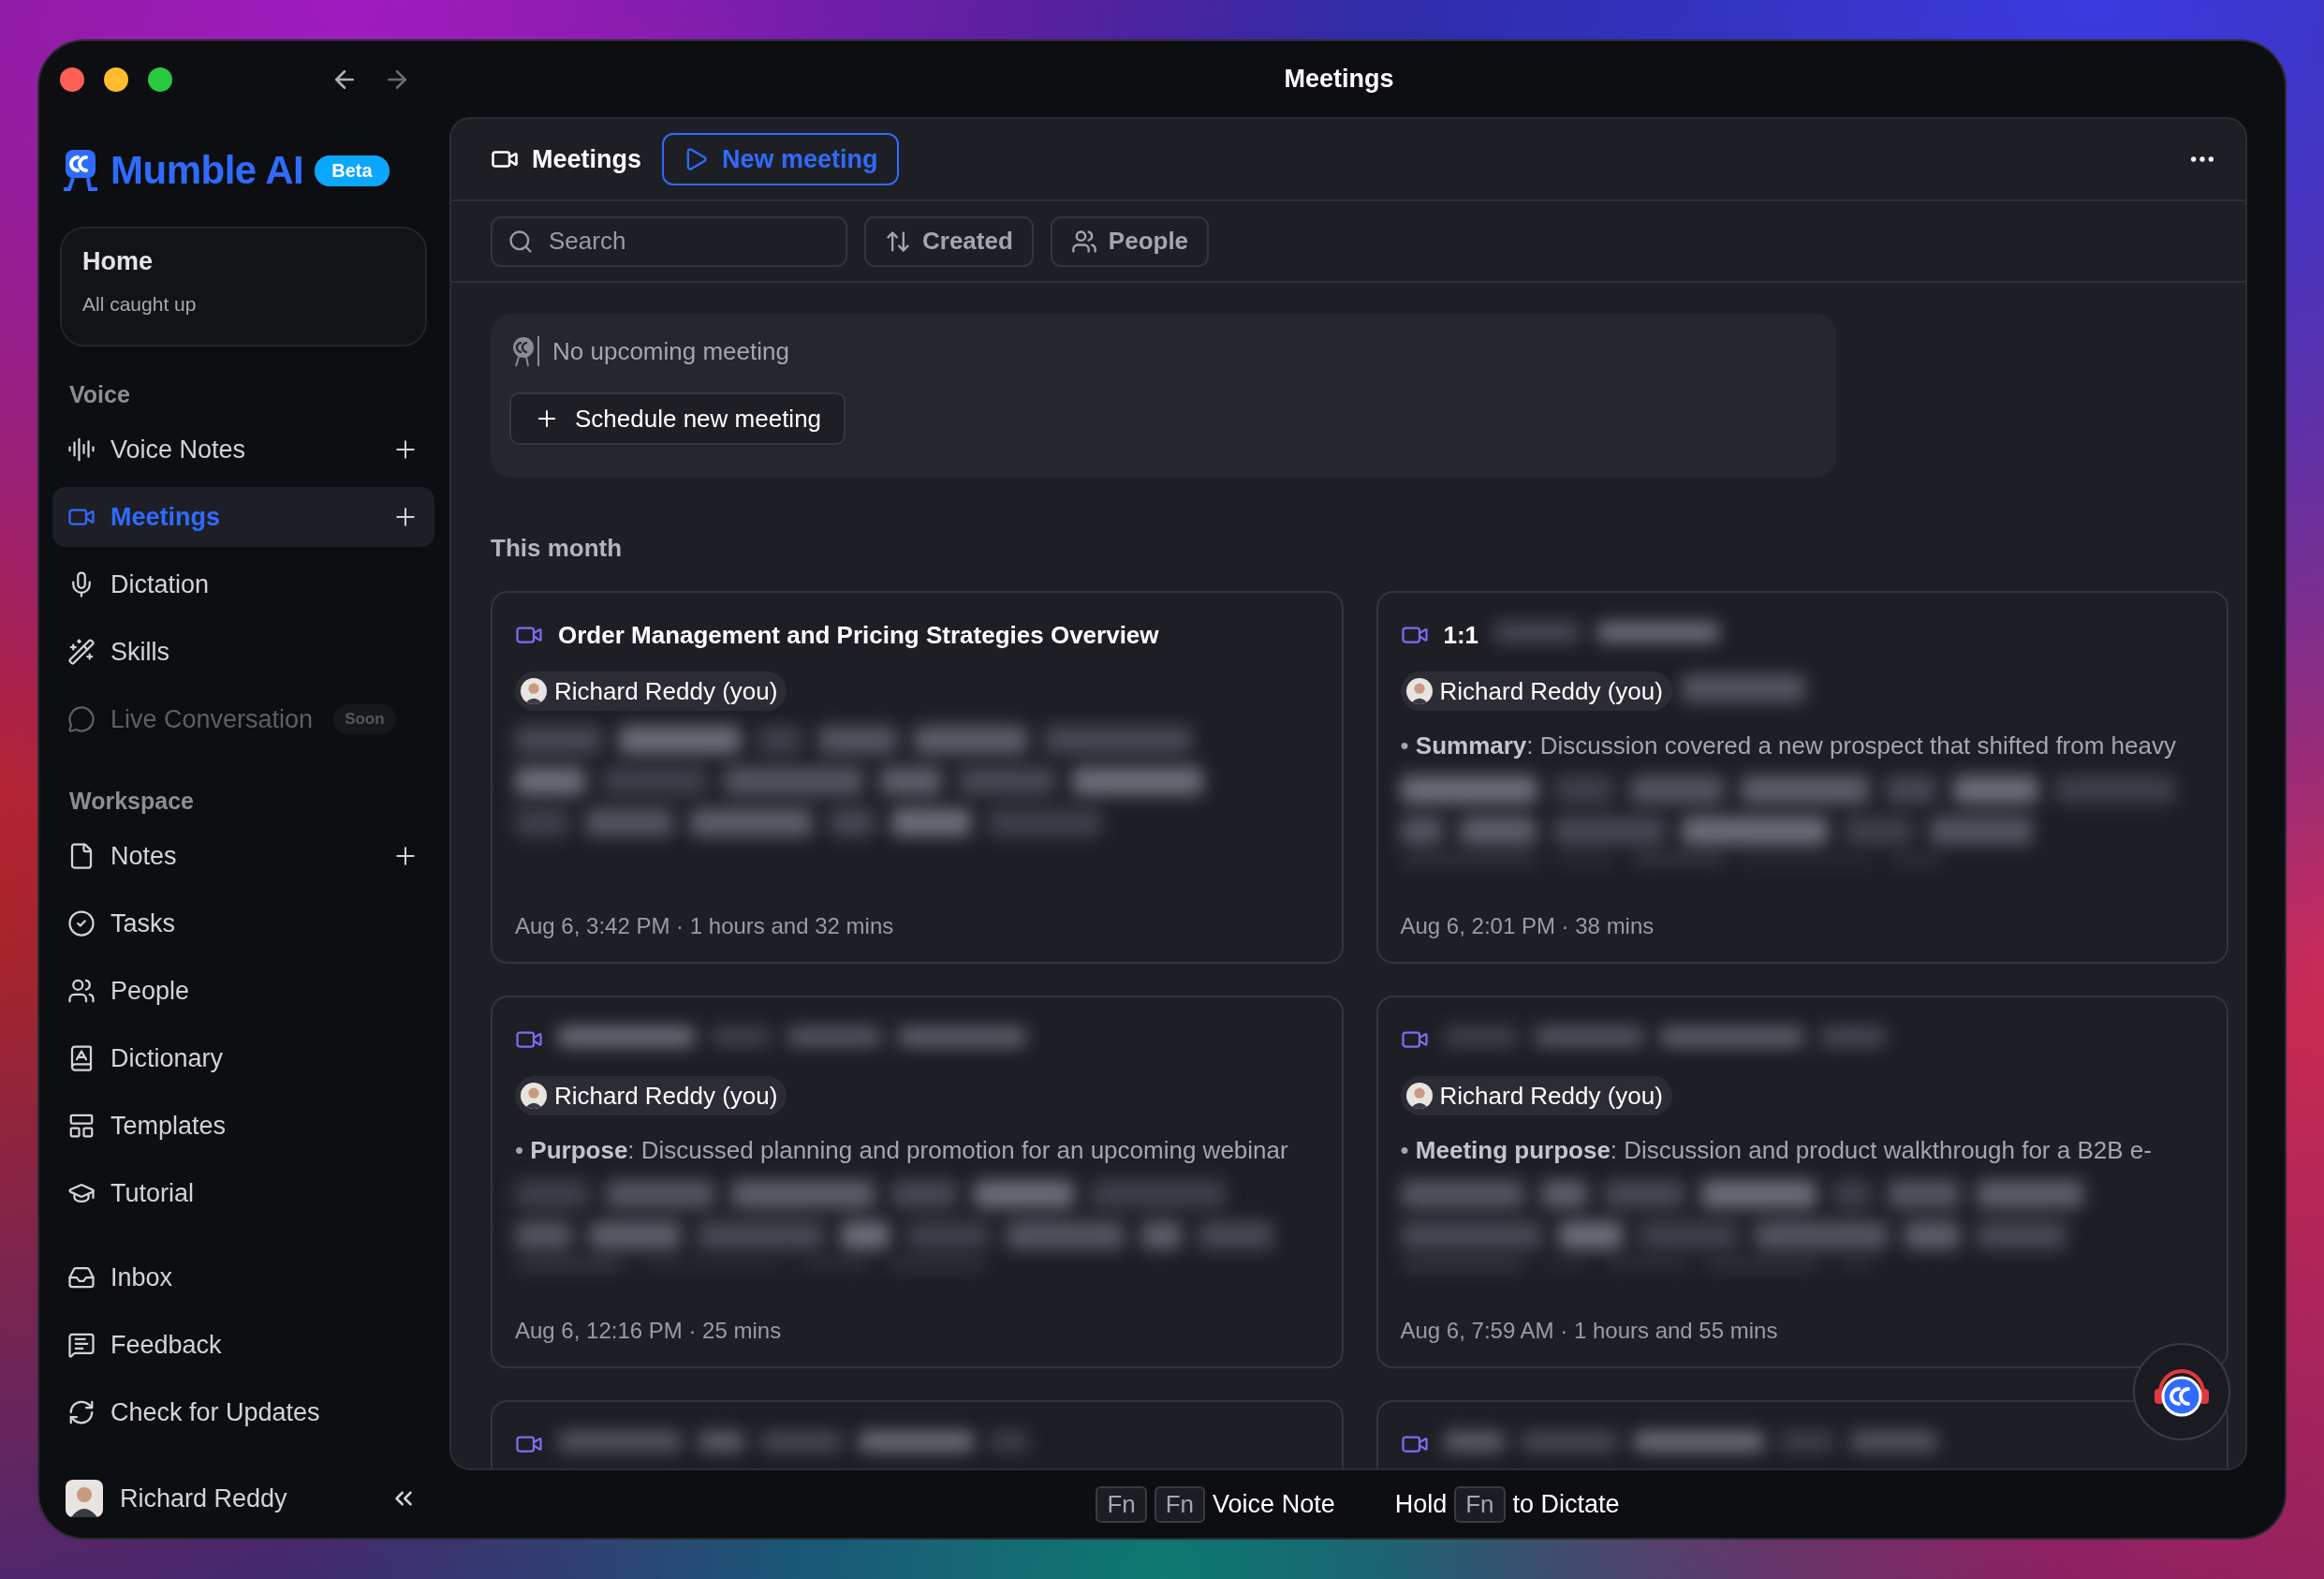  What do you see at coordinates (84, 1498) in the screenshot?
I see `avatar` at bounding box center [84, 1498].